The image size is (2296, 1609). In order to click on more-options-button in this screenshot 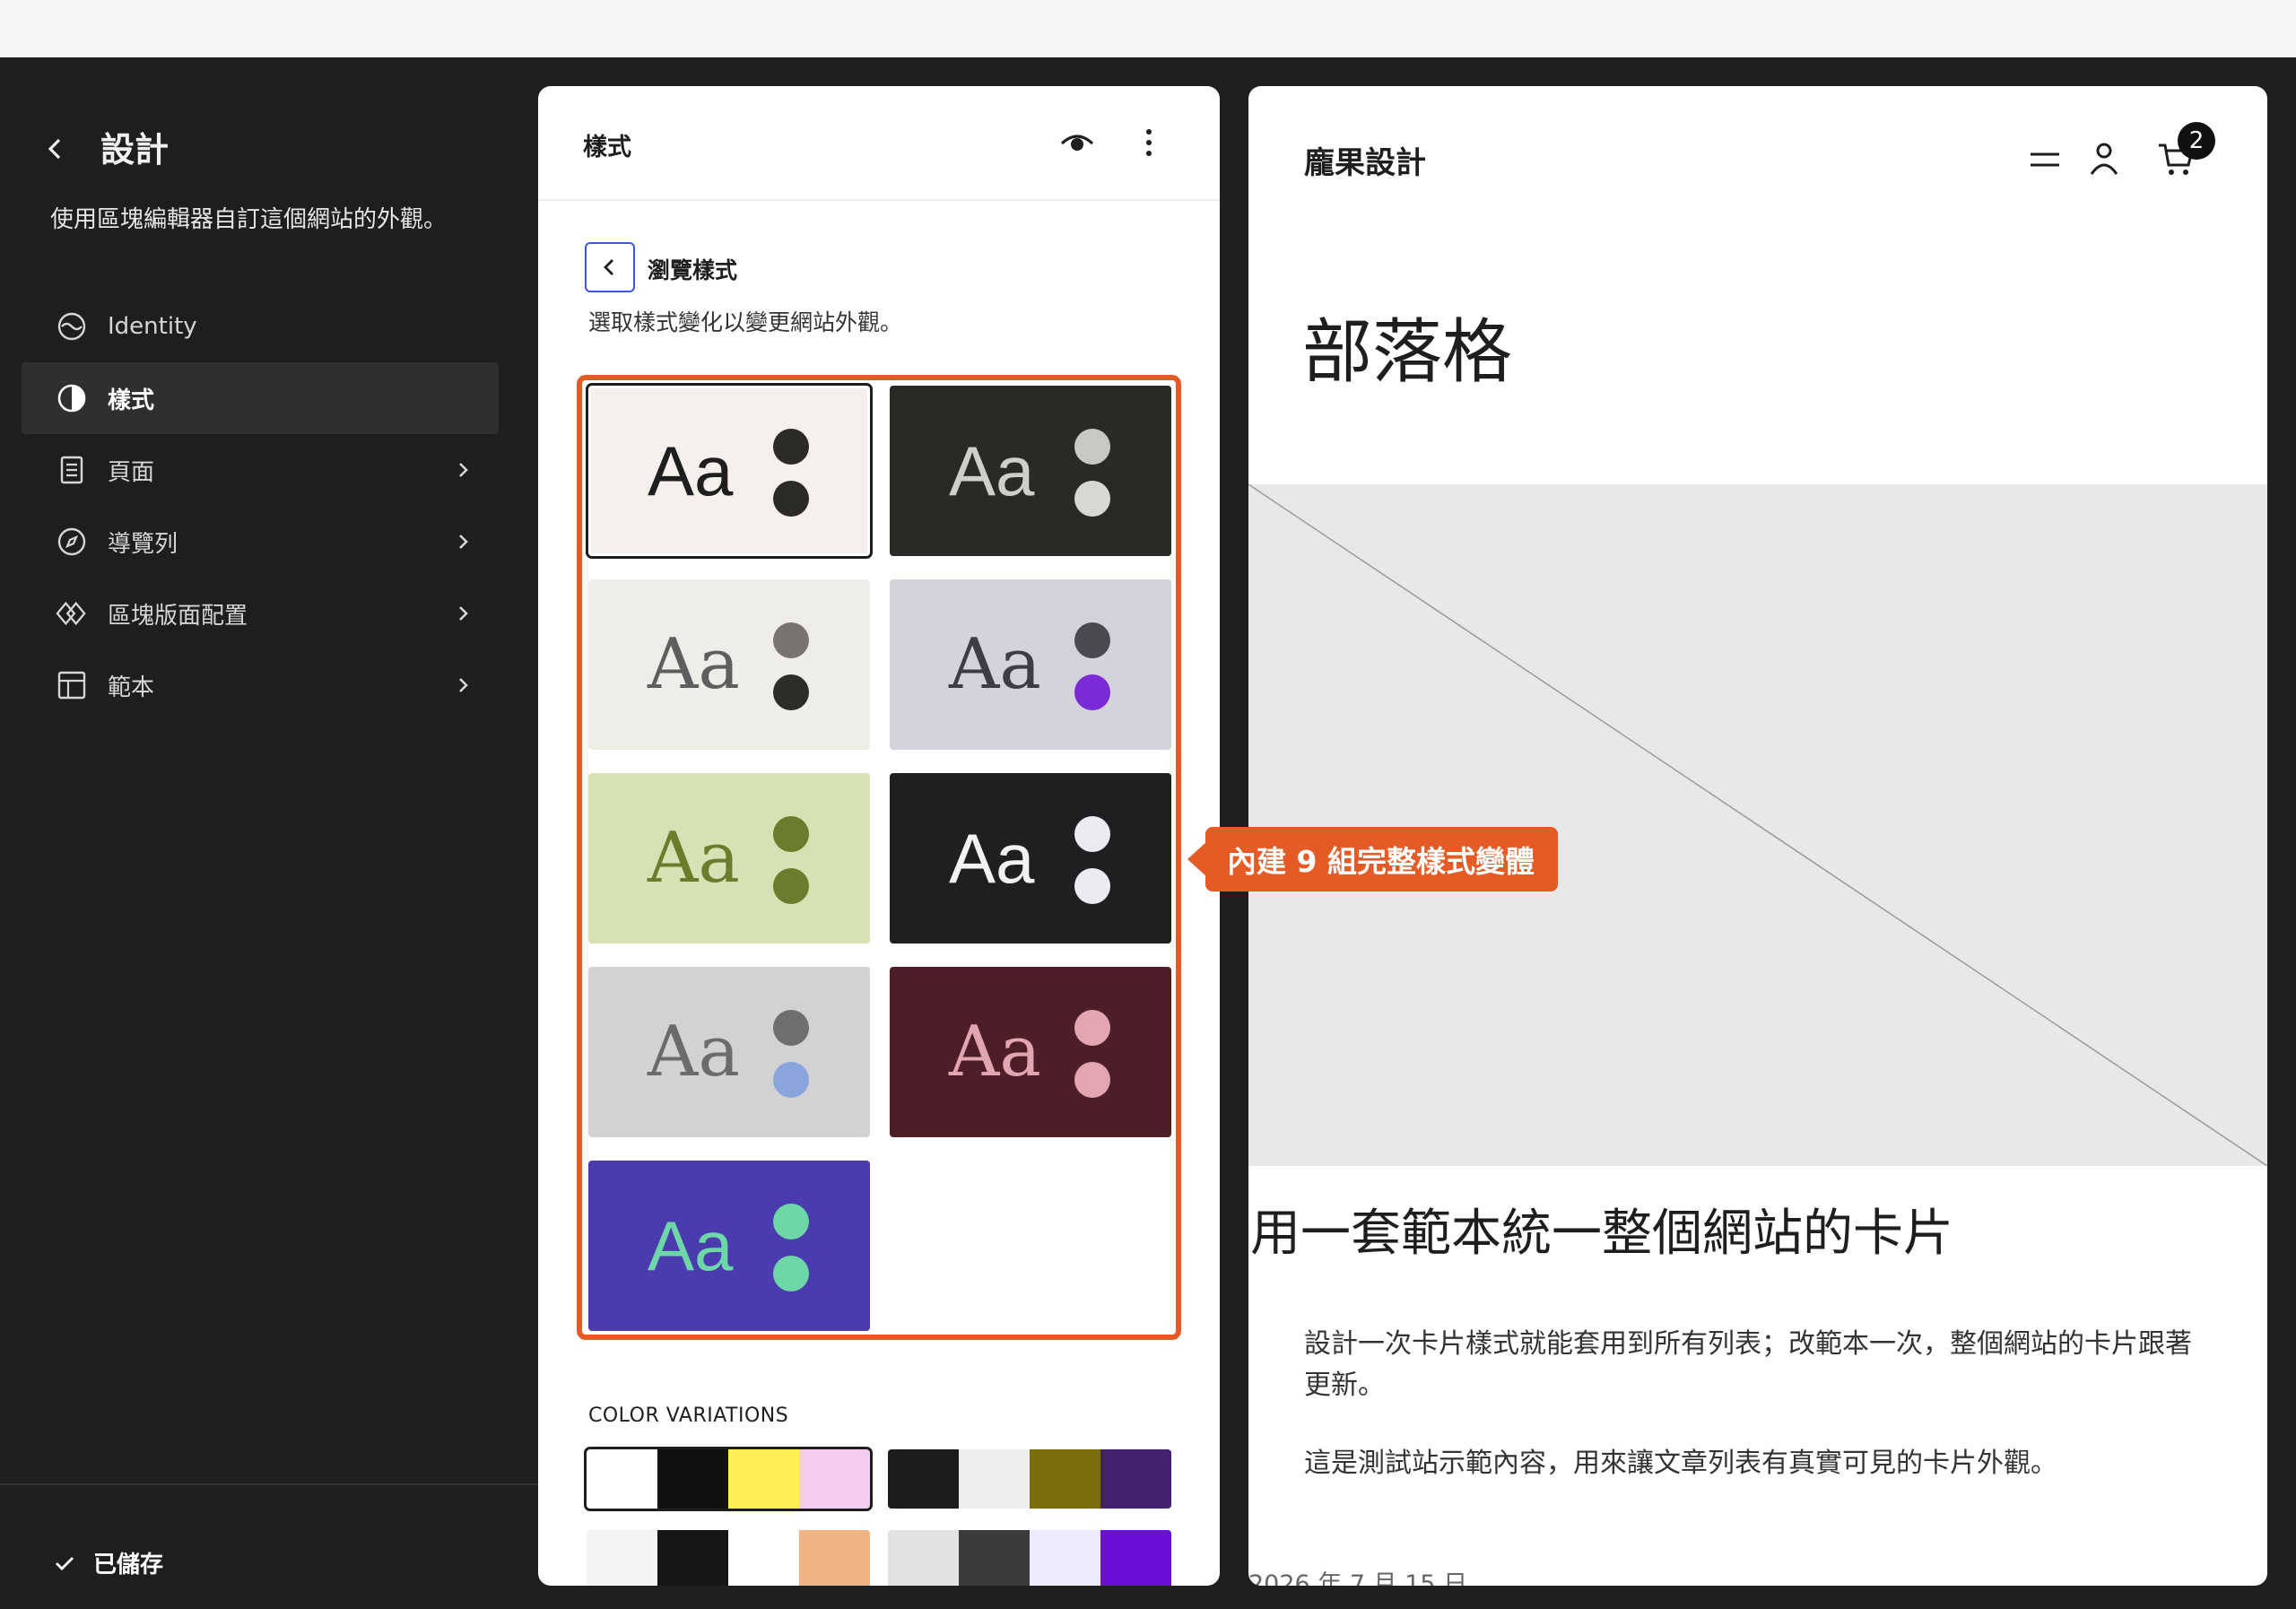, I will do `click(1148, 142)`.